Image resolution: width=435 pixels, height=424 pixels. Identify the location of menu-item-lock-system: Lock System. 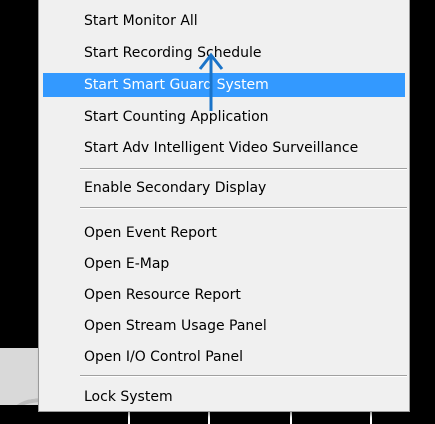
(224, 397).